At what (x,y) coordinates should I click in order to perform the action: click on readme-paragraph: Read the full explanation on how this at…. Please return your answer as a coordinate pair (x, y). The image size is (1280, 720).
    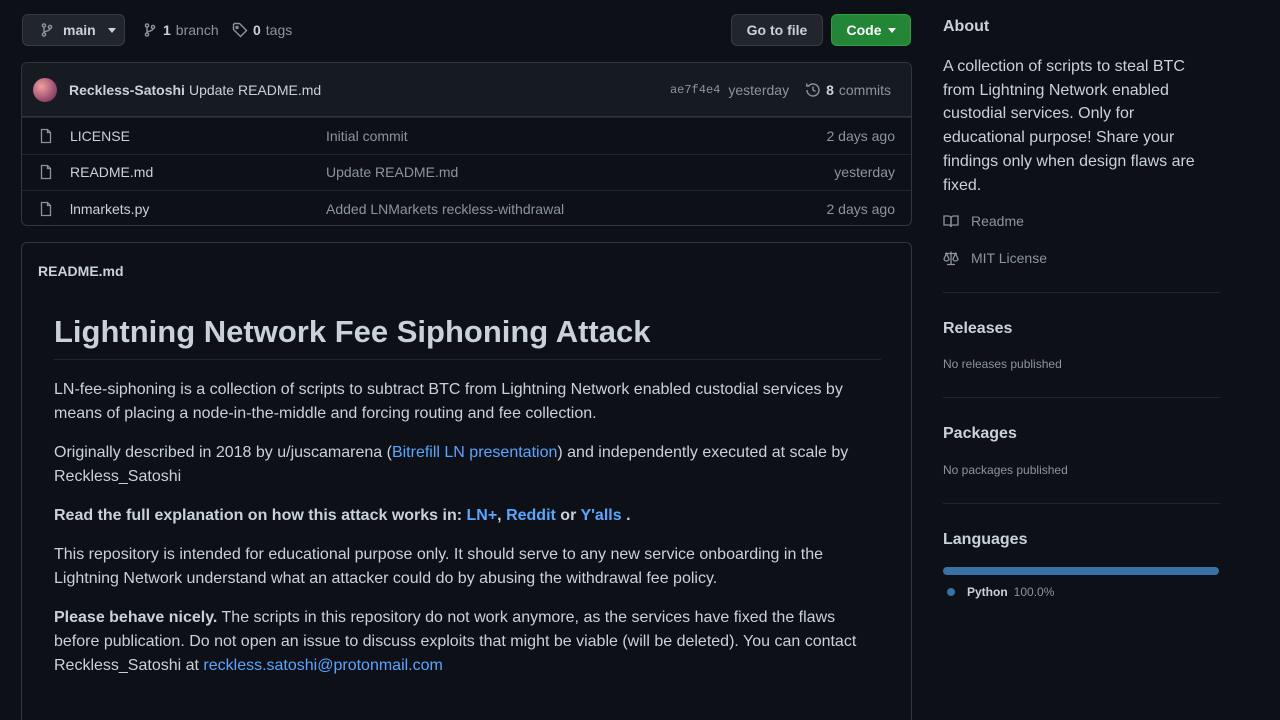
    Looking at the image, I should click on (467, 516).